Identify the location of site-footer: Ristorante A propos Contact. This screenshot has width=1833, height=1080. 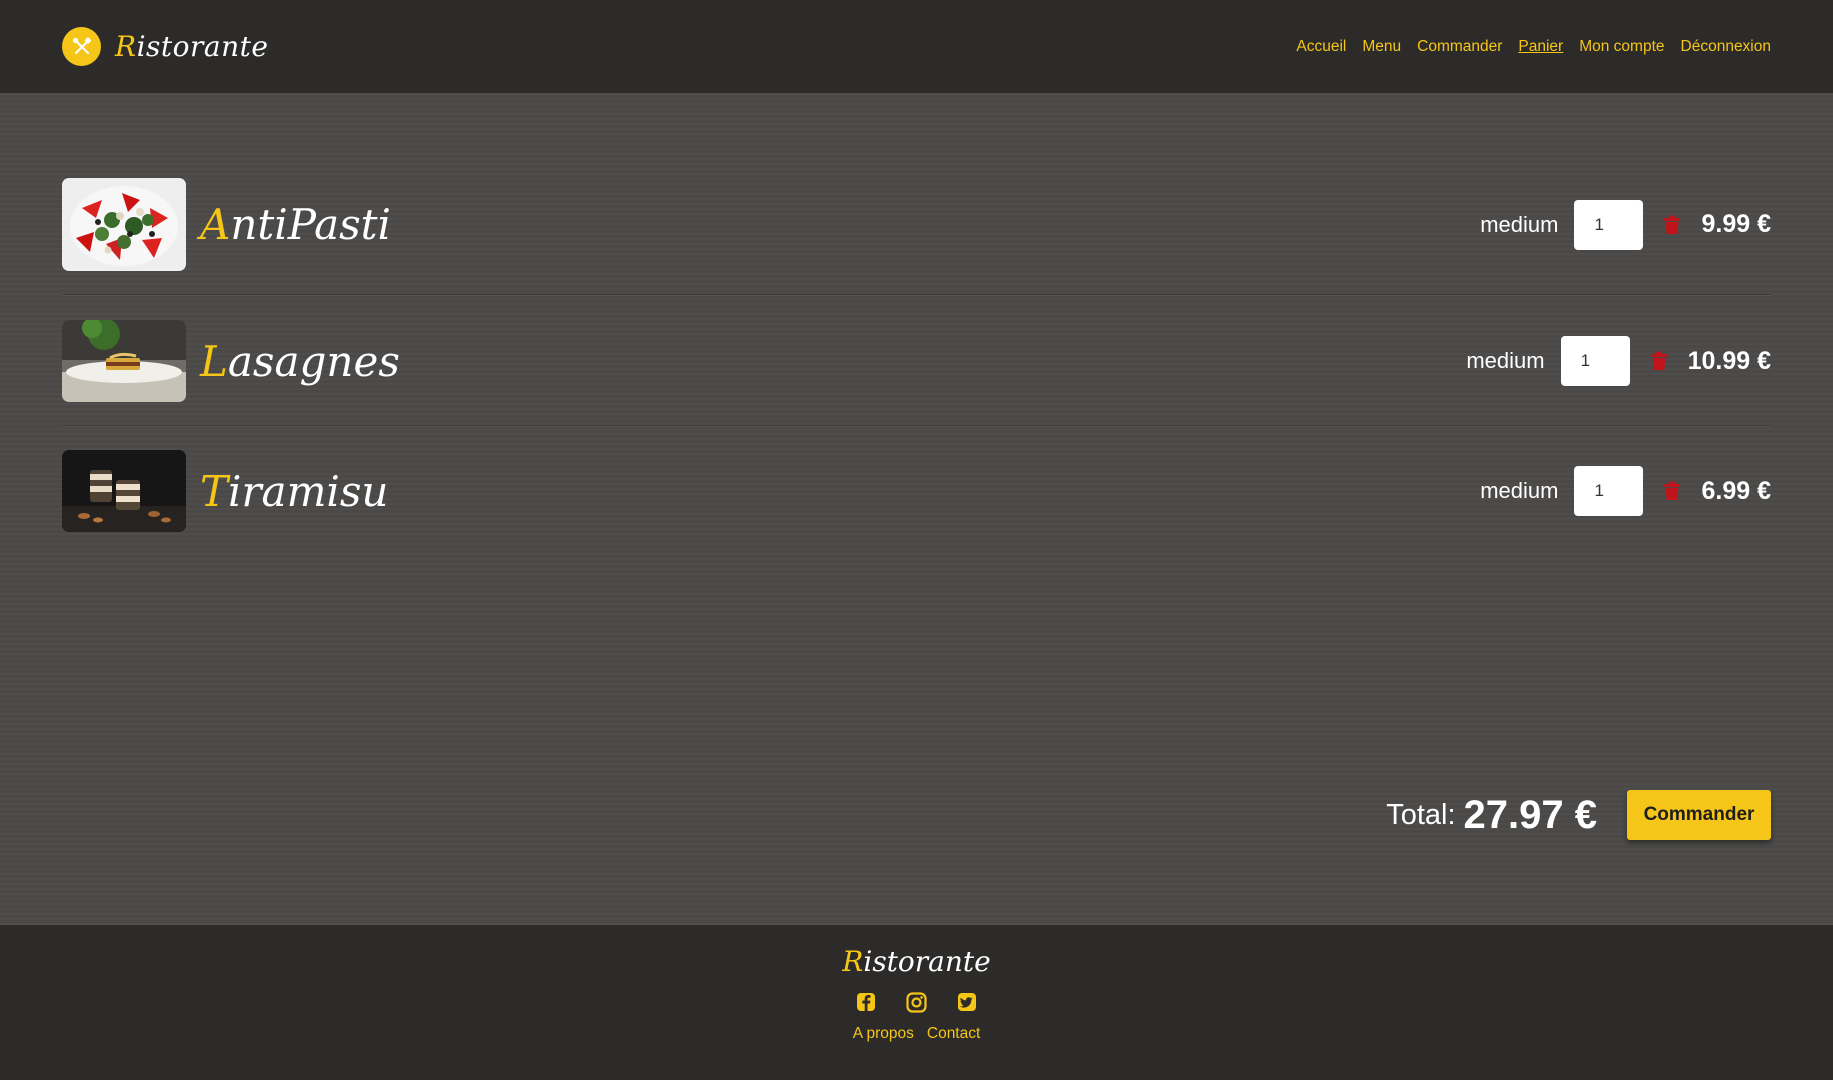
(916, 1002).